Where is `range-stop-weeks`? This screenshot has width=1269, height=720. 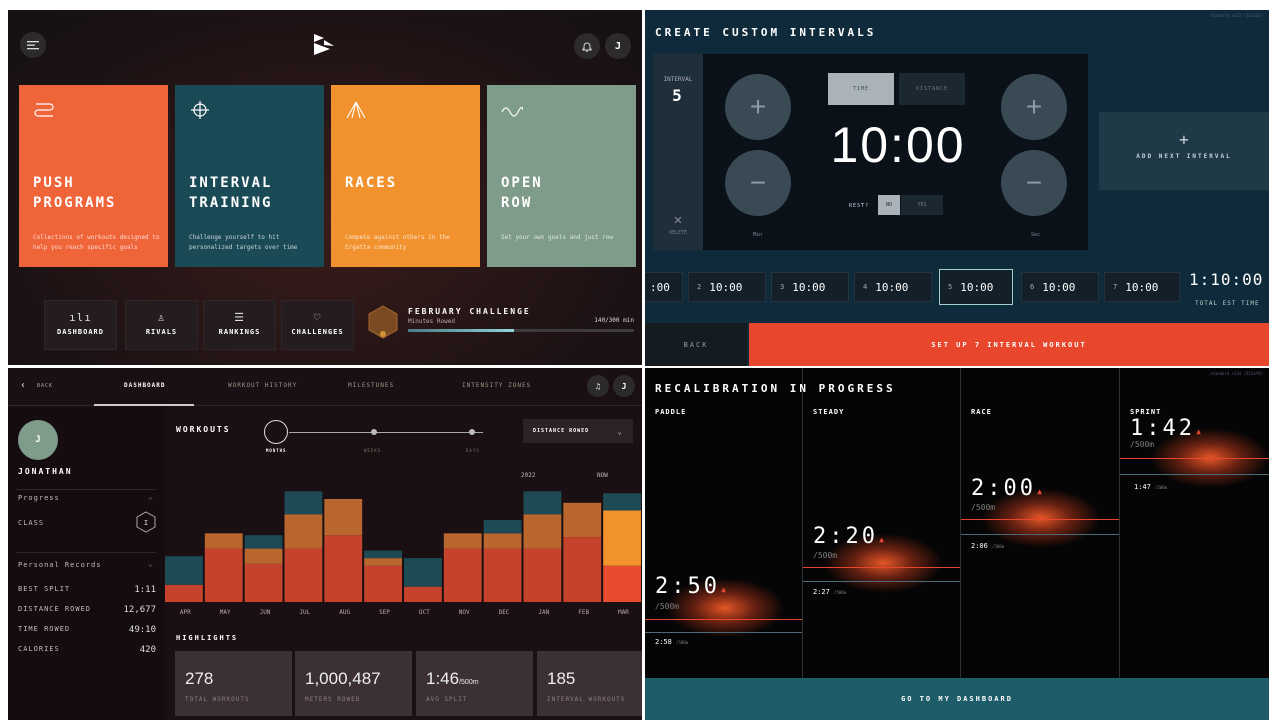
range-stop-weeks is located at coordinates (374, 432).